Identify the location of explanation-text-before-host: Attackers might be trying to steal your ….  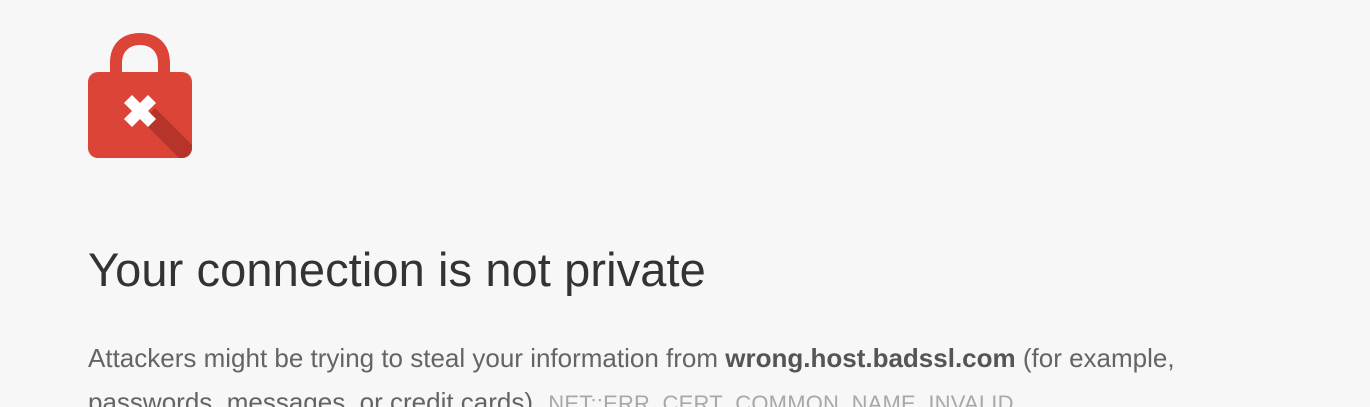
(407, 358).